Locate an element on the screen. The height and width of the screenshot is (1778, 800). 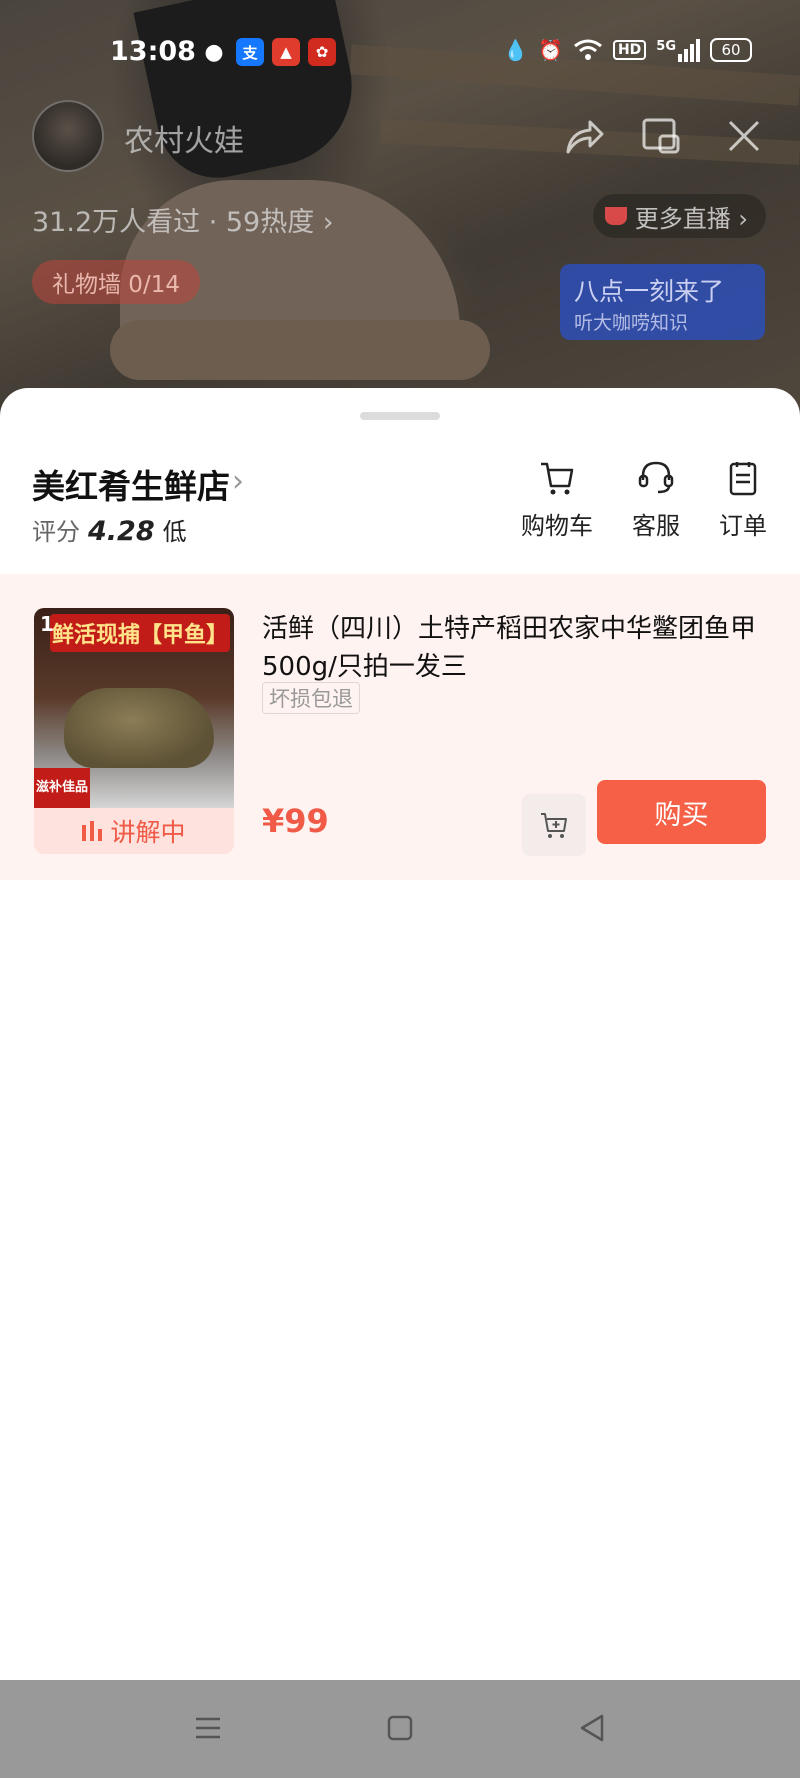
gift-wall-button: 礼物墙 0/14 is located at coordinates (116, 282).